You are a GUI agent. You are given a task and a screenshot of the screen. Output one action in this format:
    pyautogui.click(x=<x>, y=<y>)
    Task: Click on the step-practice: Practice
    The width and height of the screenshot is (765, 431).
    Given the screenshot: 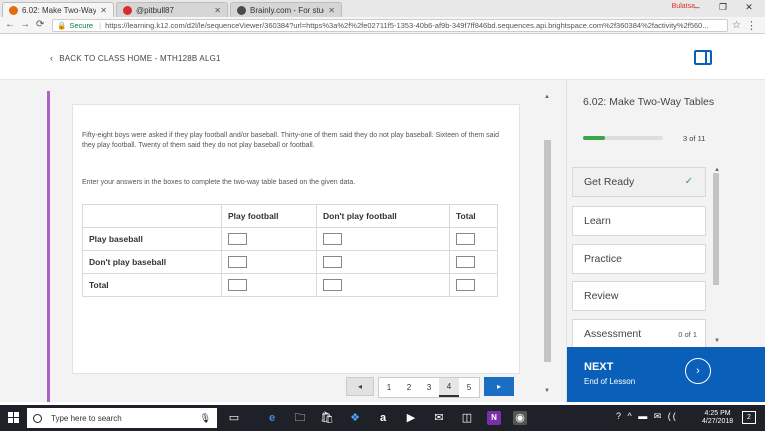 What is the action you would take?
    pyautogui.click(x=639, y=259)
    